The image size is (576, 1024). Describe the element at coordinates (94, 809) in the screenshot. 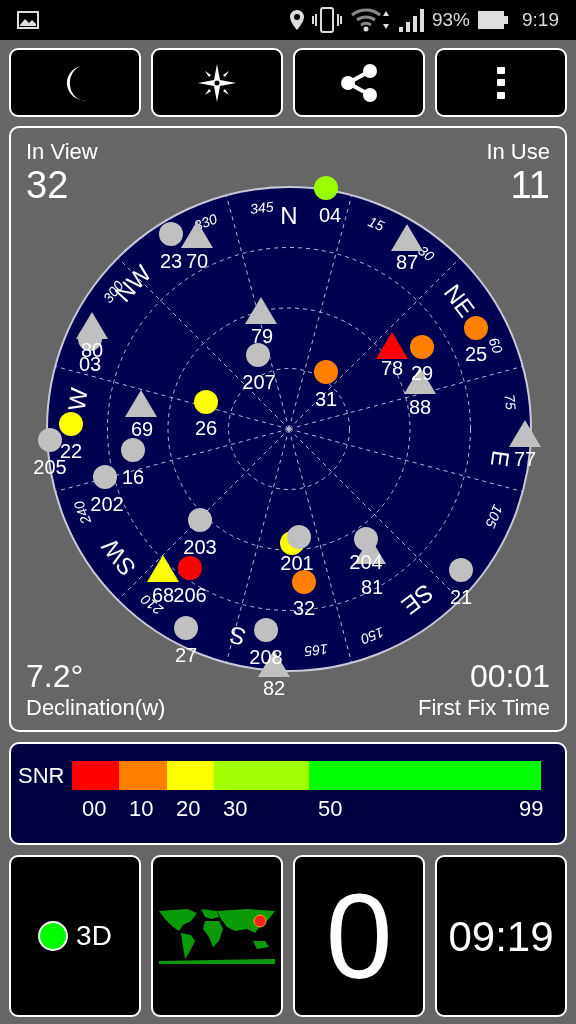

I see `snr-tick-label: 00` at that location.